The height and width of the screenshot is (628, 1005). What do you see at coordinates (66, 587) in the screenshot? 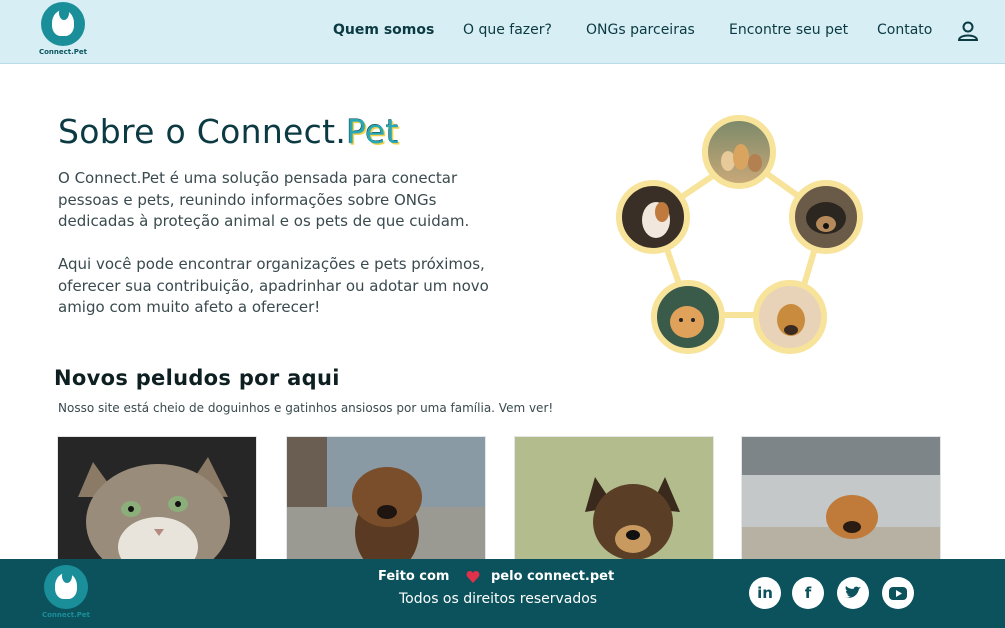
I see `footer-logo-mark` at bounding box center [66, 587].